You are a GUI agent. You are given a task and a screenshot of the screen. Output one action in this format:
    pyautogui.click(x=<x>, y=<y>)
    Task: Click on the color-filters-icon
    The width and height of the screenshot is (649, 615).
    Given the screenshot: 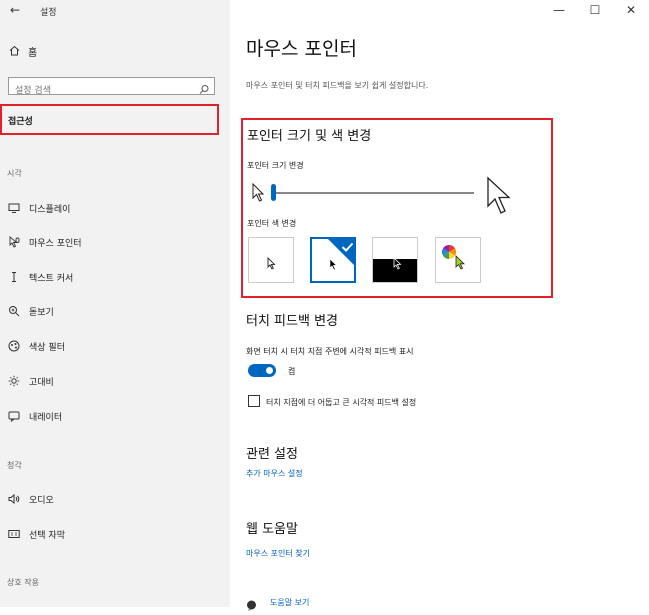 What is the action you would take?
    pyautogui.click(x=14, y=346)
    